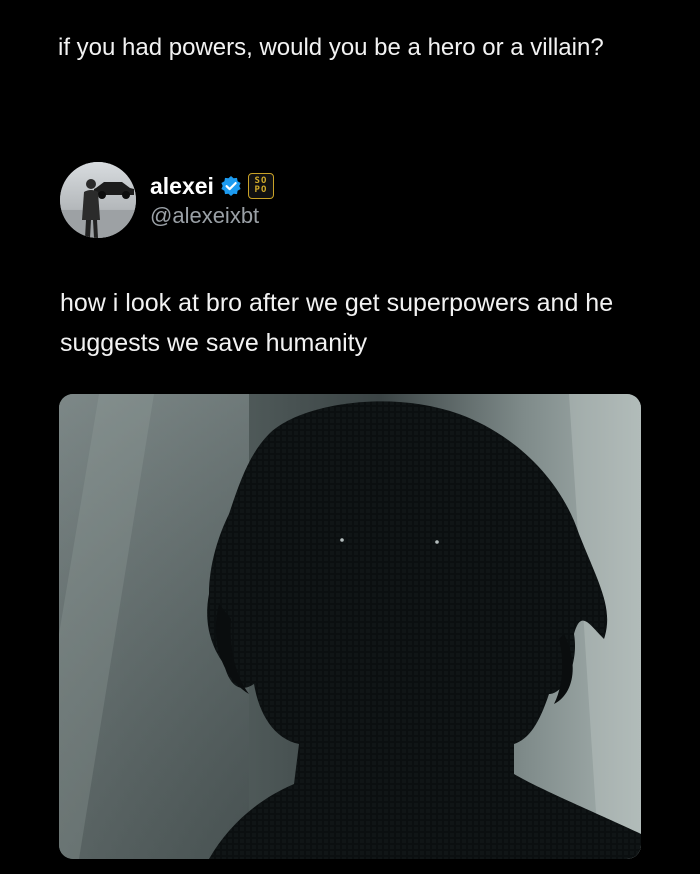 The image size is (700, 874). I want to click on affiliate-badge-icon: SO PO, so click(260, 186).